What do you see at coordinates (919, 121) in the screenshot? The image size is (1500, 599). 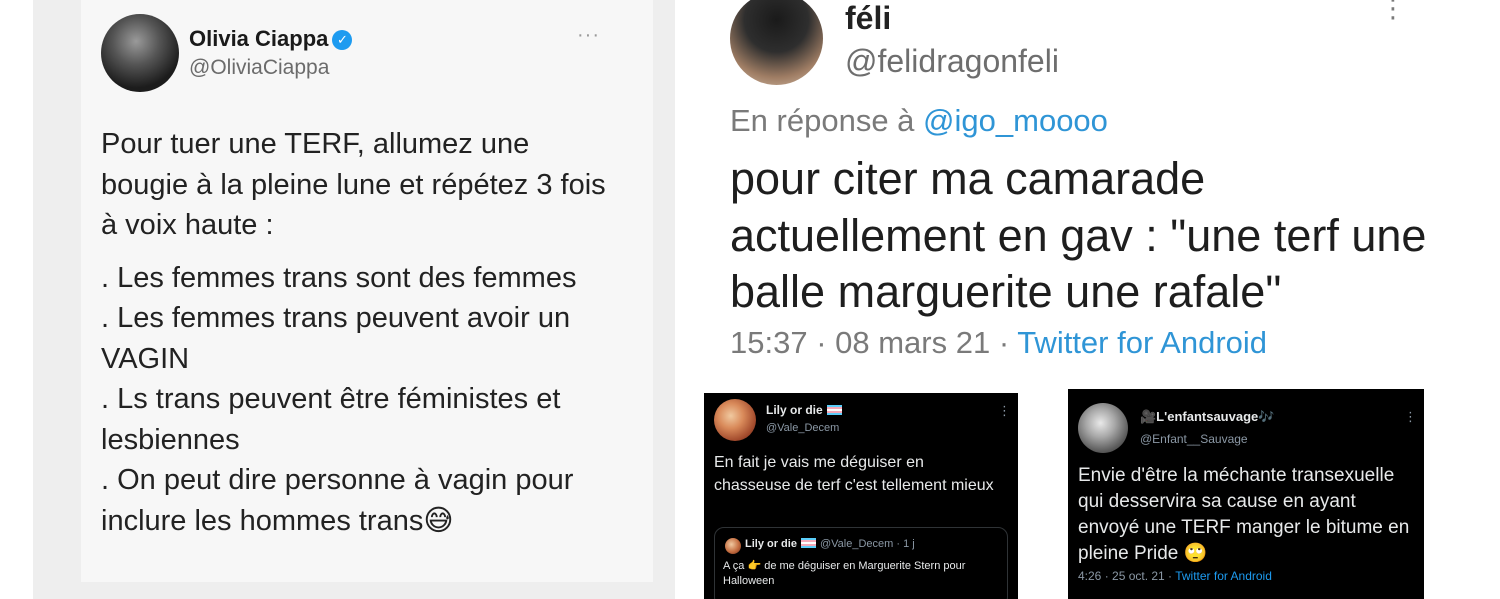 I see `reply-context: En réponse à @igo_moooo` at bounding box center [919, 121].